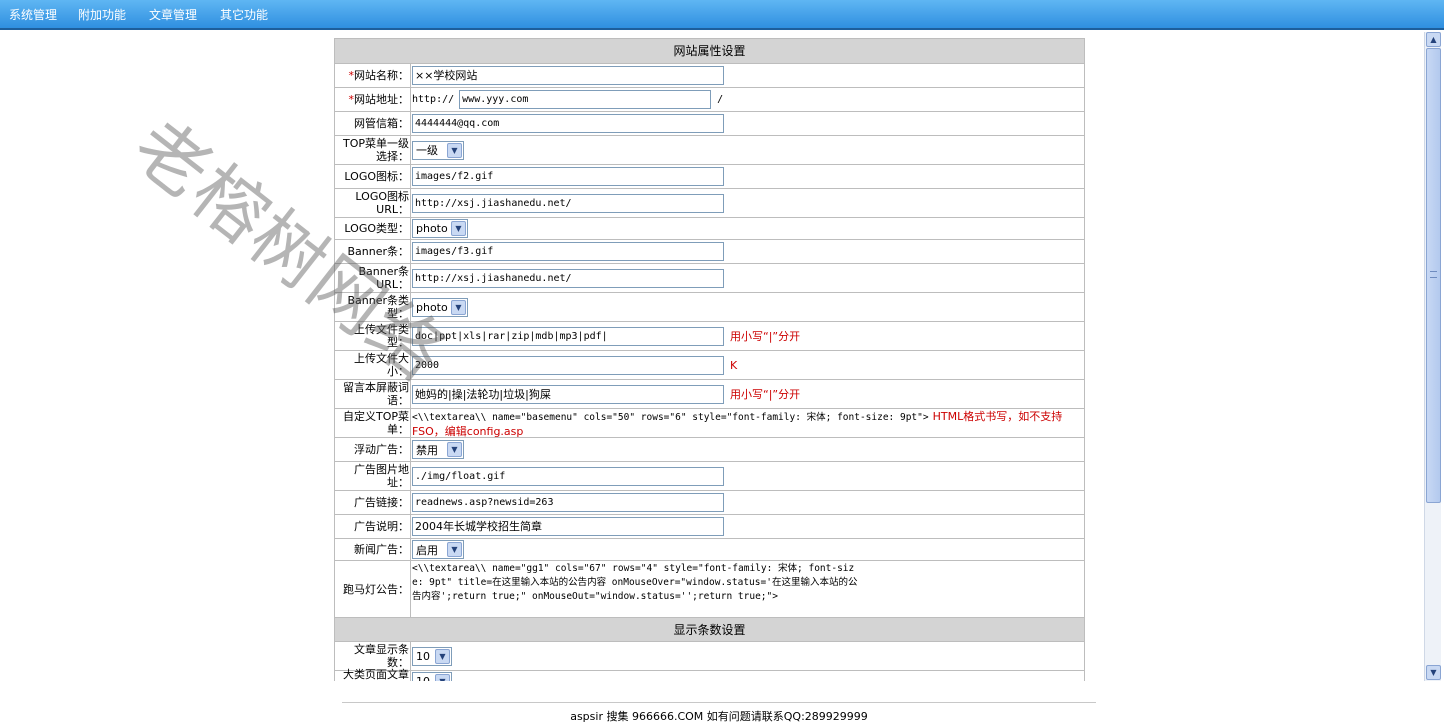 The width and height of the screenshot is (1444, 727). I want to click on field-label-text: 浮动广告：, so click(381, 449).